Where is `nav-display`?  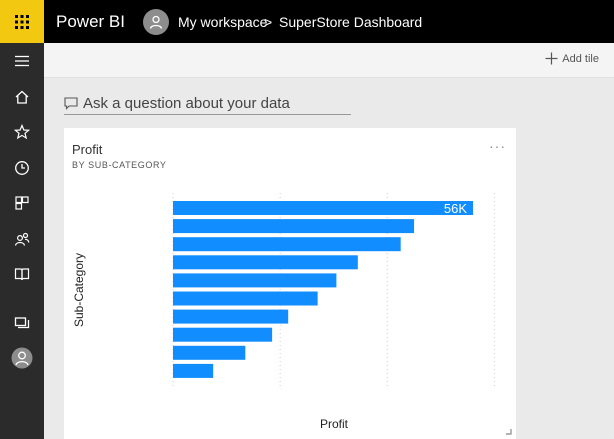
nav-display is located at coordinates (22, 323).